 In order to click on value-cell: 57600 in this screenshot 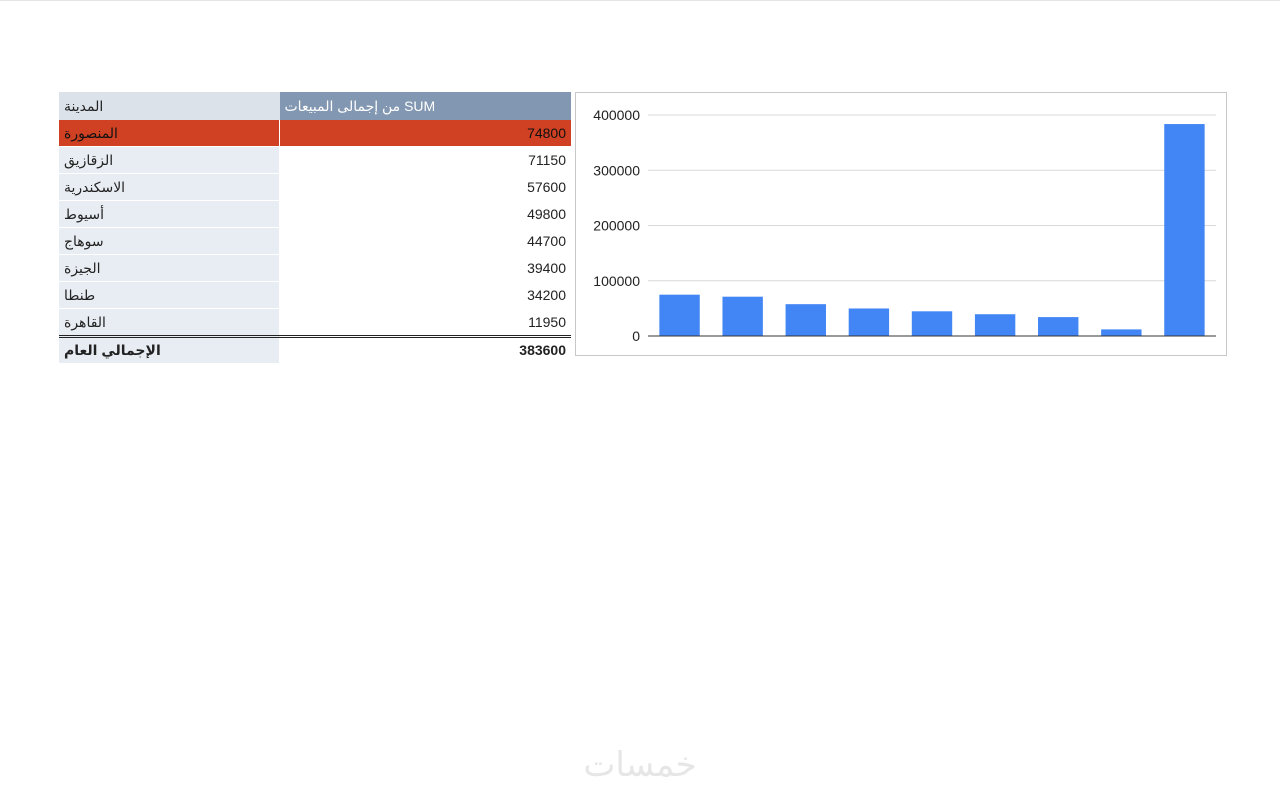, I will do `click(425, 187)`.